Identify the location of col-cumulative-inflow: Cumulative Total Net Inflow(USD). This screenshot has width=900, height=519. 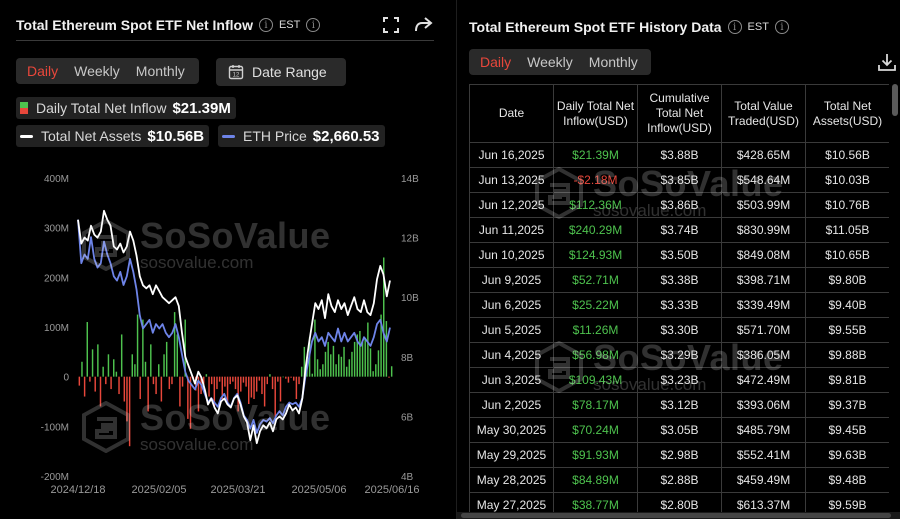
(679, 113).